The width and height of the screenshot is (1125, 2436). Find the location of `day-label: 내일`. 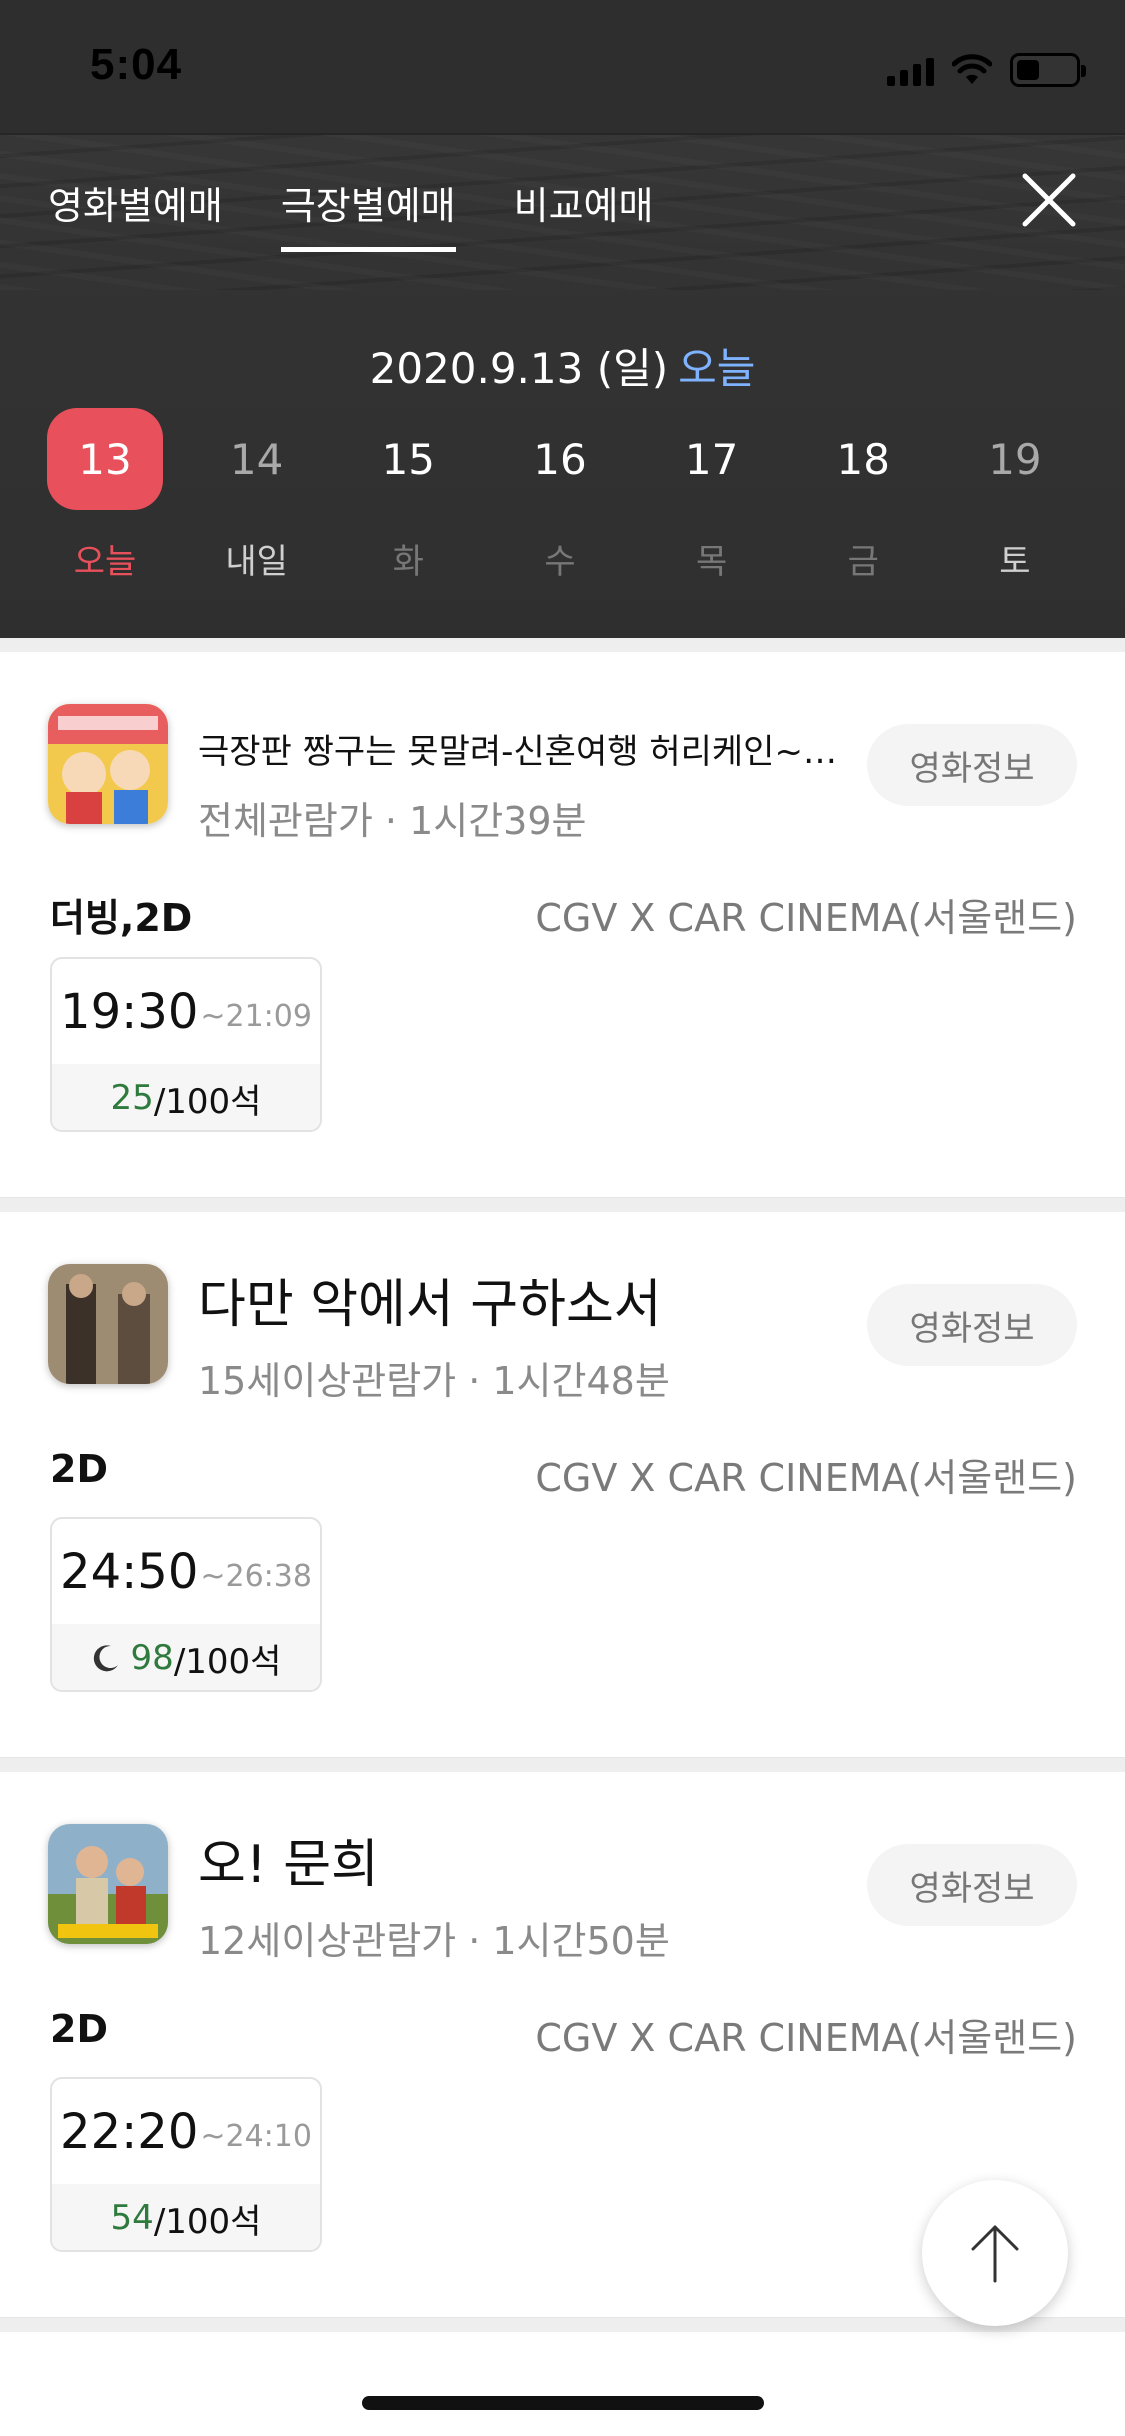

day-label: 내일 is located at coordinates (256, 562).